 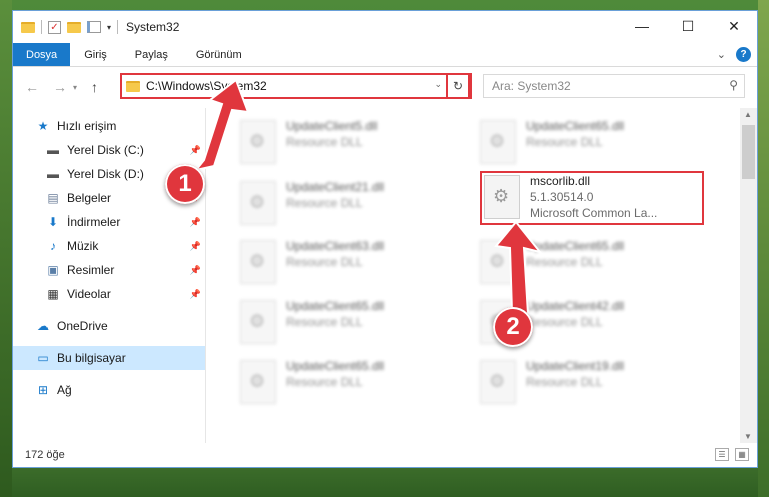 What do you see at coordinates (513, 327) in the screenshot?
I see `callout-badge-2: 2` at bounding box center [513, 327].